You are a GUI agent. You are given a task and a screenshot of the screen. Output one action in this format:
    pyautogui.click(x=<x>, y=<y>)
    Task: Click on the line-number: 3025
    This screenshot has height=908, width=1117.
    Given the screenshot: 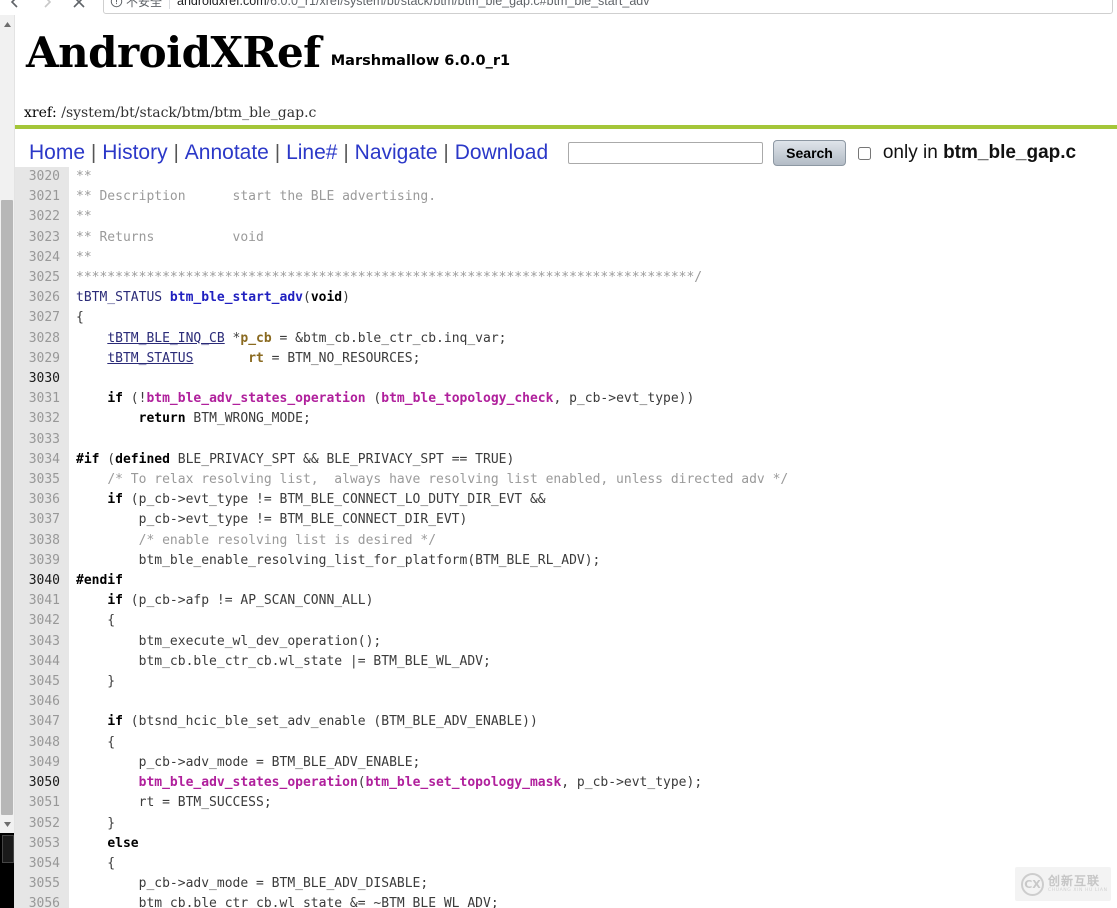 What is the action you would take?
    pyautogui.click(x=42, y=278)
    